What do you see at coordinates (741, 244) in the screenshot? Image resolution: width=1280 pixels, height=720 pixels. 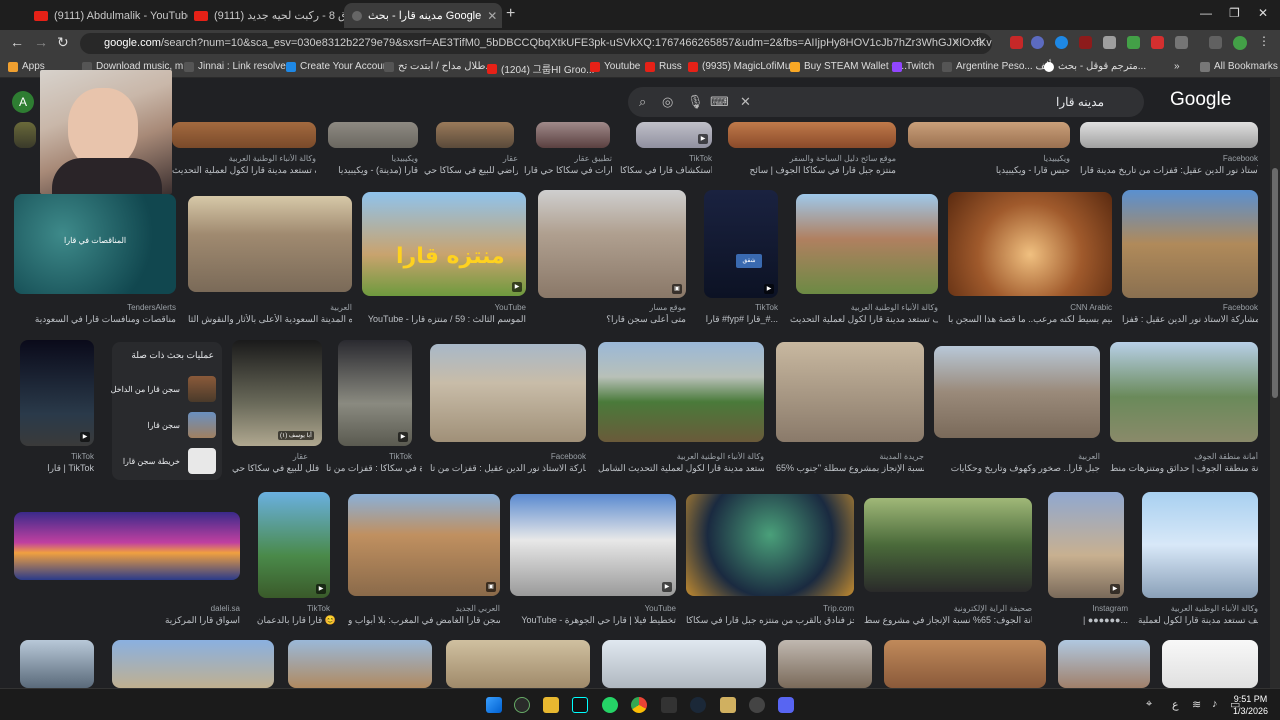 I see `image-result: شقق ▶` at bounding box center [741, 244].